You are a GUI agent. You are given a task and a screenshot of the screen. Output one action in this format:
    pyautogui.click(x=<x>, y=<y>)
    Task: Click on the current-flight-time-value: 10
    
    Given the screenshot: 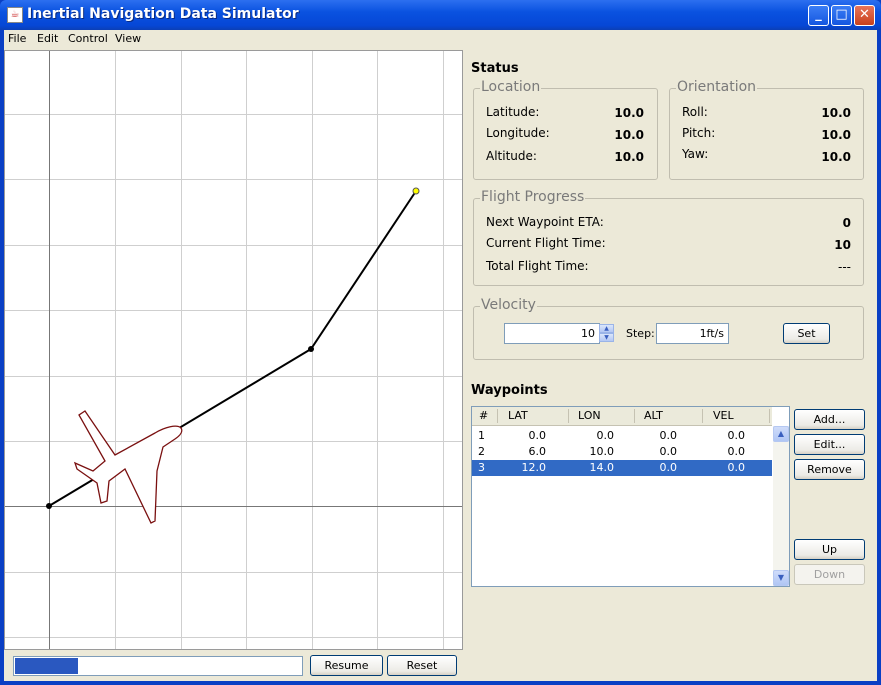 What is the action you would take?
    pyautogui.click(x=842, y=245)
    